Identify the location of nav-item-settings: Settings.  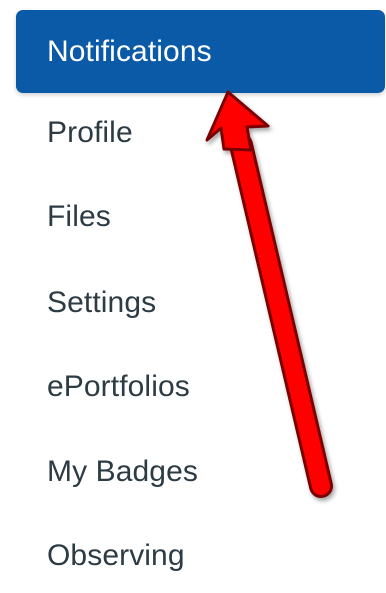
(200, 303).